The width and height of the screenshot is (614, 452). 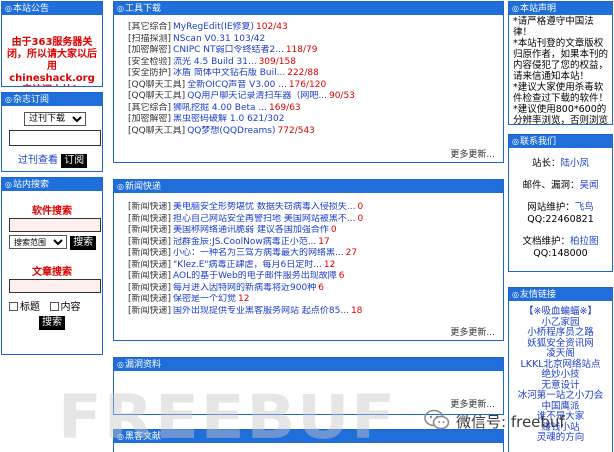 What do you see at coordinates (315, 132) in the screenshot?
I see `list-item: [QQ聊天工具] QQ梦想(QQDreams) 772/543` at bounding box center [315, 132].